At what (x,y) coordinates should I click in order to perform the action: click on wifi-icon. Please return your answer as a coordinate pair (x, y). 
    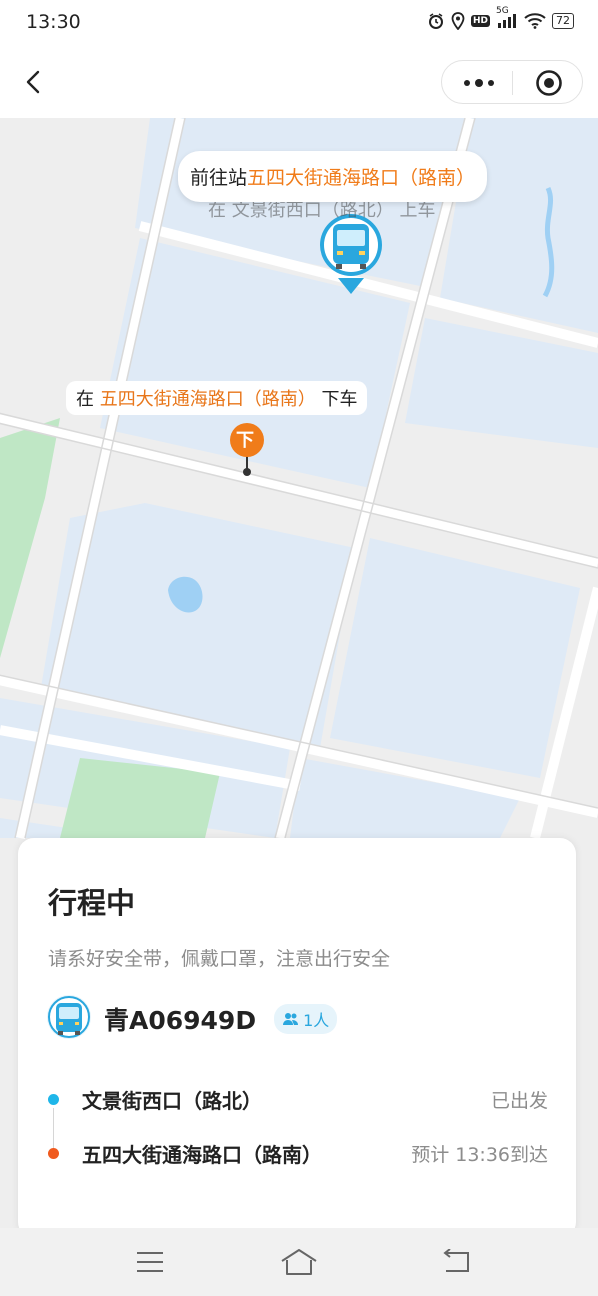
    Looking at the image, I should click on (535, 21).